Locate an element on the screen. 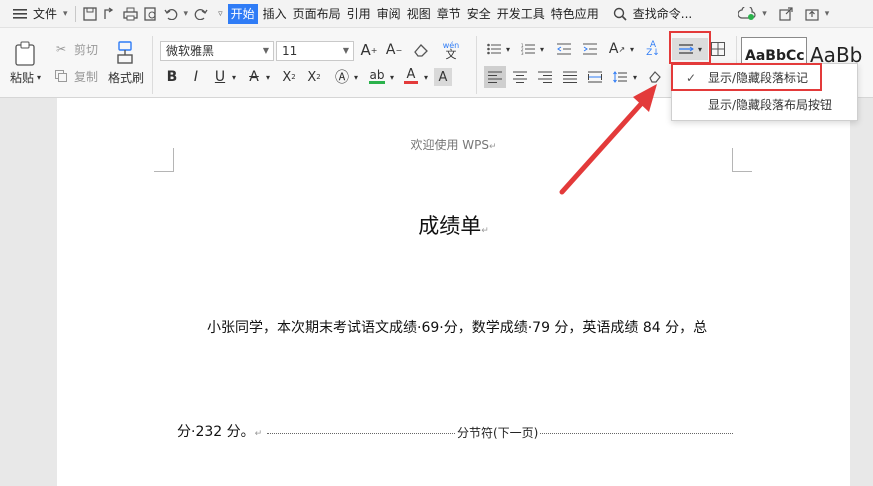 The height and width of the screenshot is (486, 873). tab-references: 引用 is located at coordinates (359, 14).